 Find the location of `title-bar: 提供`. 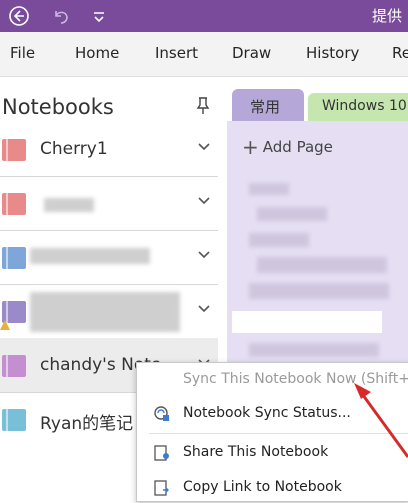

title-bar: 提供 is located at coordinates (204, 16).